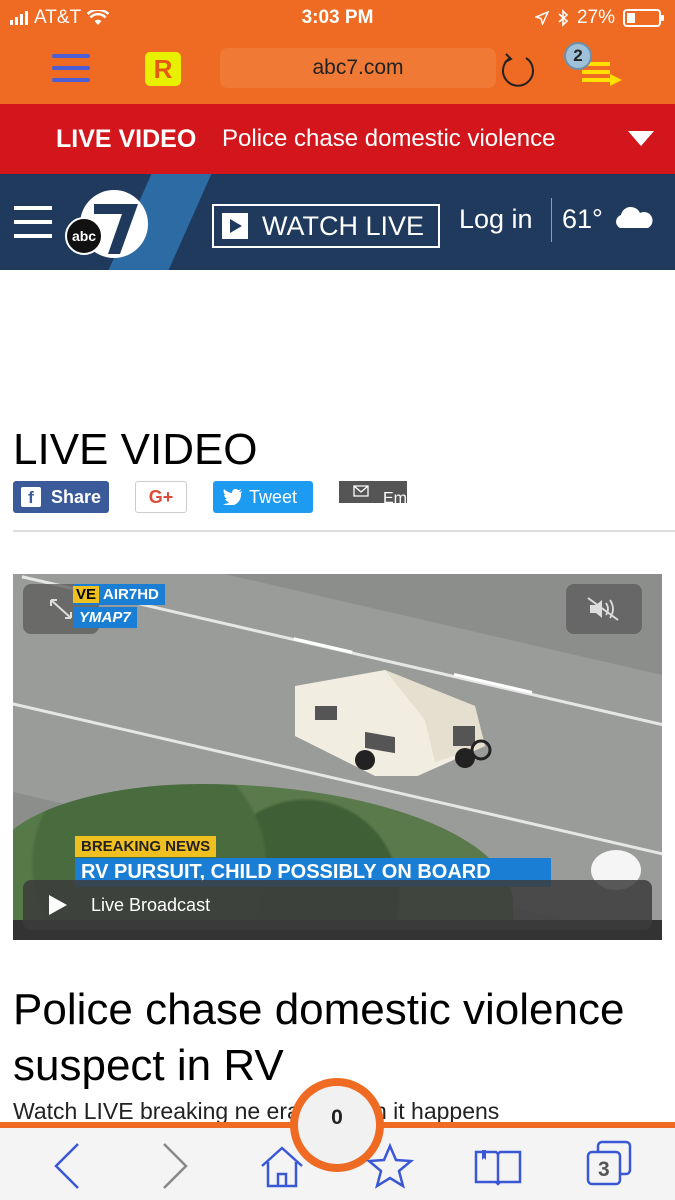 The image size is (675, 1200). What do you see at coordinates (273, 496) in the screenshot?
I see `tweet-label: Tweet` at bounding box center [273, 496].